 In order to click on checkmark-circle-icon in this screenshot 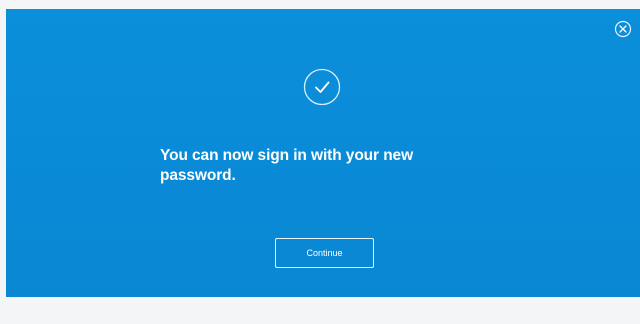, I will do `click(322, 87)`.